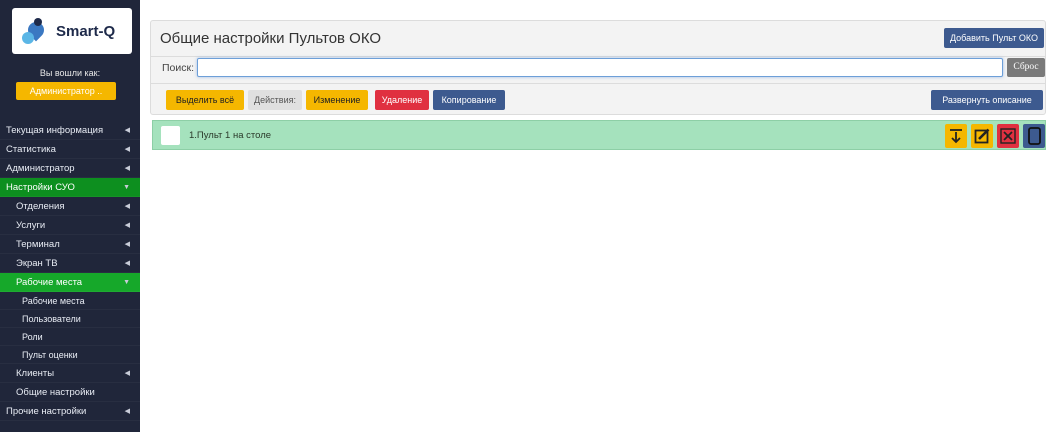  What do you see at coordinates (31, 225) in the screenshot?
I see `sidebar-item-label: Услуги` at bounding box center [31, 225].